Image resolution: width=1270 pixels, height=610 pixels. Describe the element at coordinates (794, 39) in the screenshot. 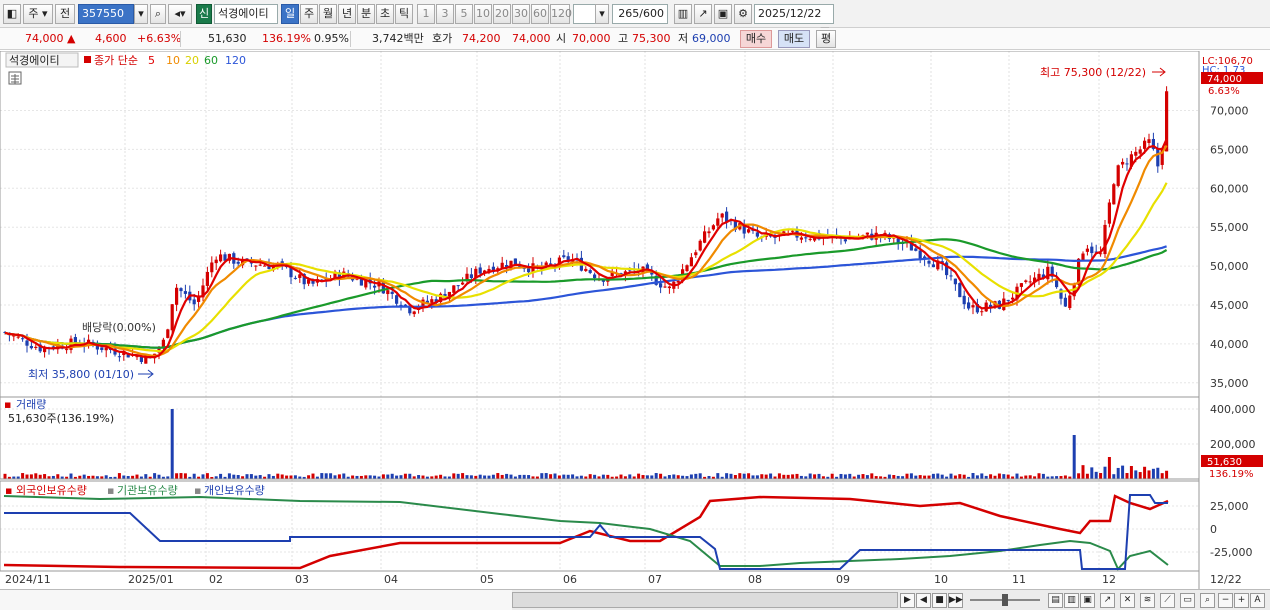

I see `sell-button: 매도` at that location.